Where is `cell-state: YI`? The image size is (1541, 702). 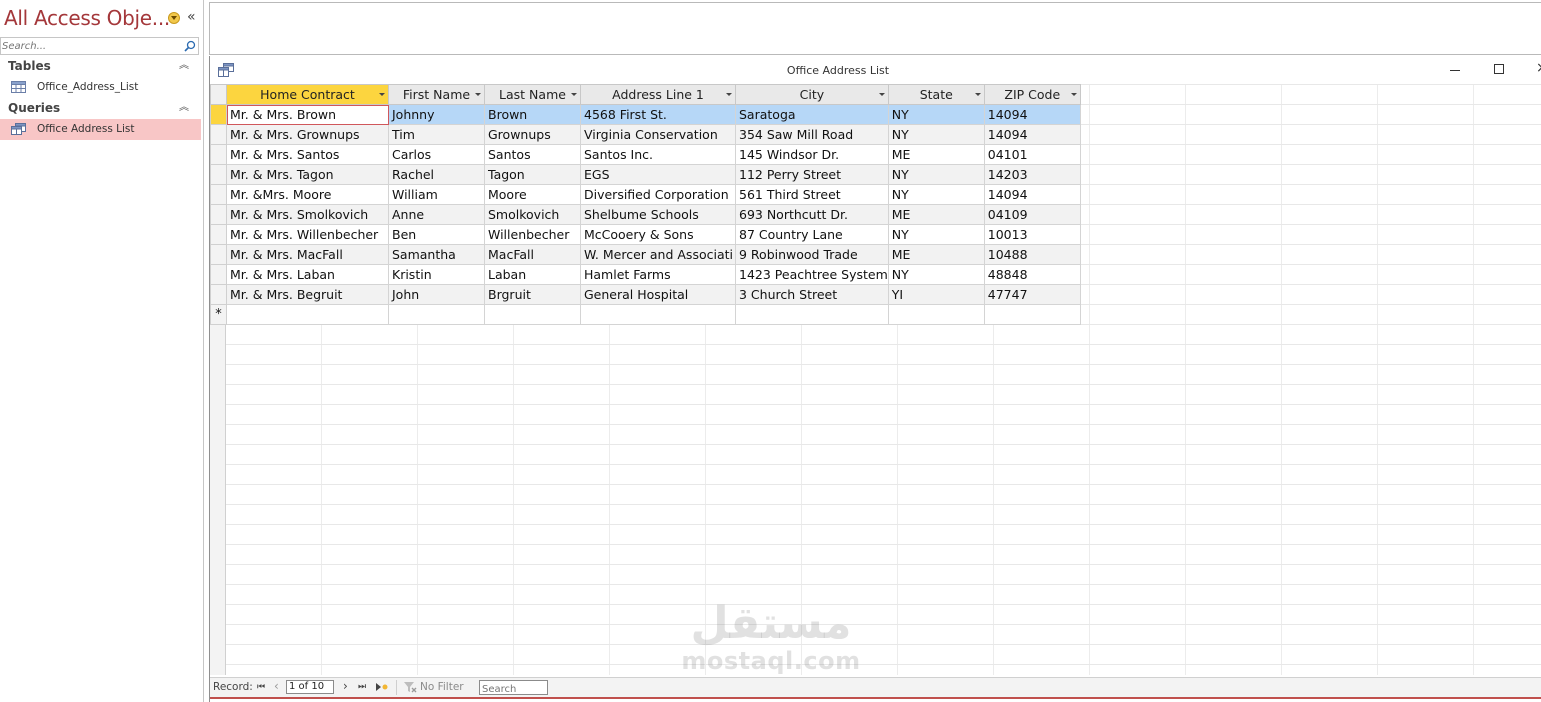 cell-state: YI is located at coordinates (936, 294).